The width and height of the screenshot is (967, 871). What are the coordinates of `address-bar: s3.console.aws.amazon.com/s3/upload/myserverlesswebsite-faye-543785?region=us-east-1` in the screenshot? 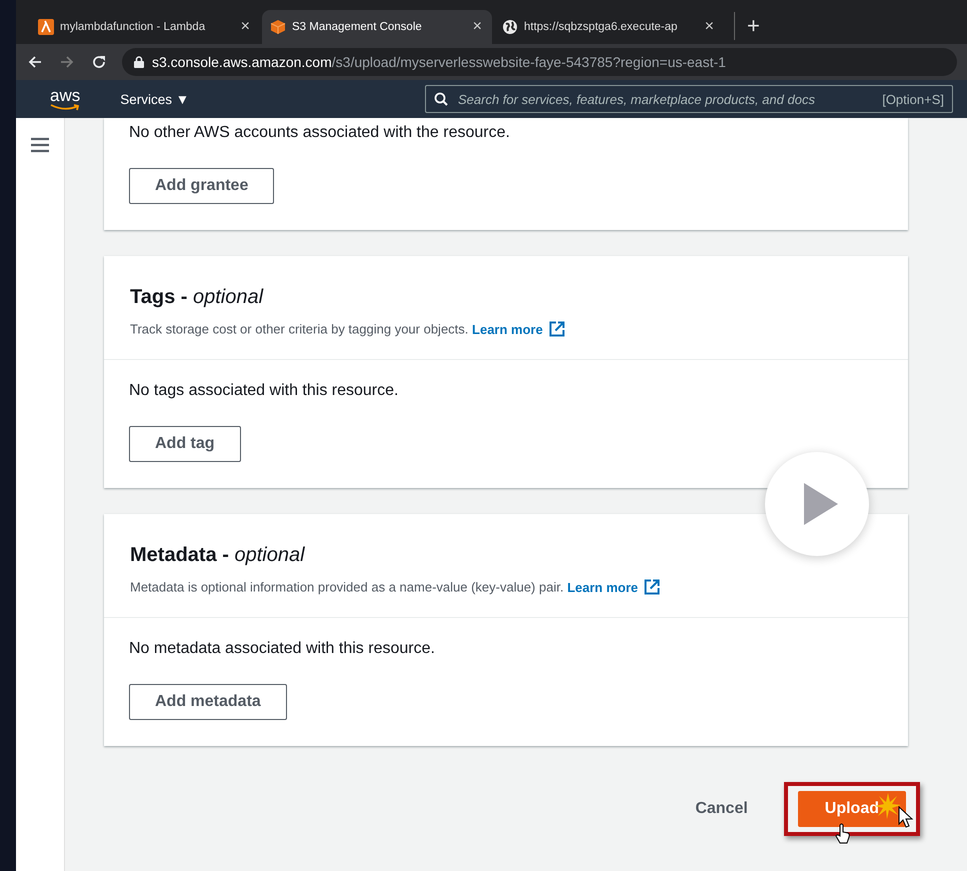 It's located at (539, 62).